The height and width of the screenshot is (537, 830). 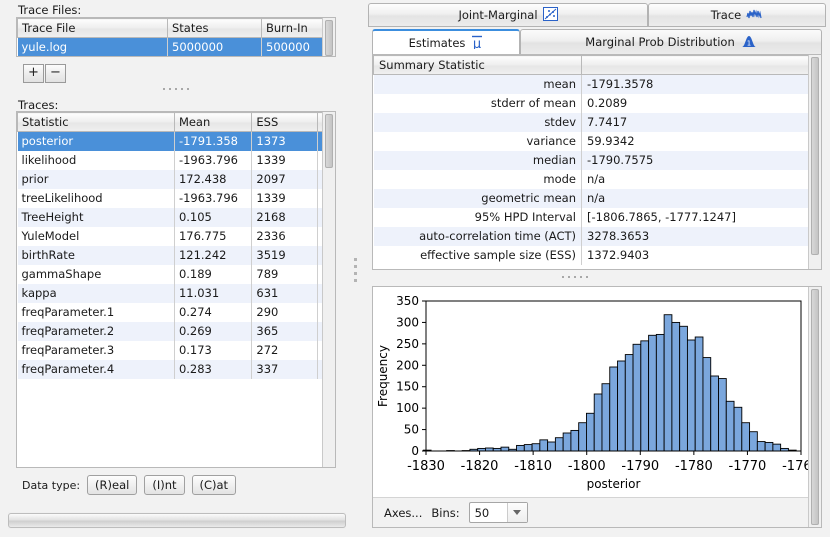 I want to click on y-axis-tick-label: 150, so click(x=407, y=387).